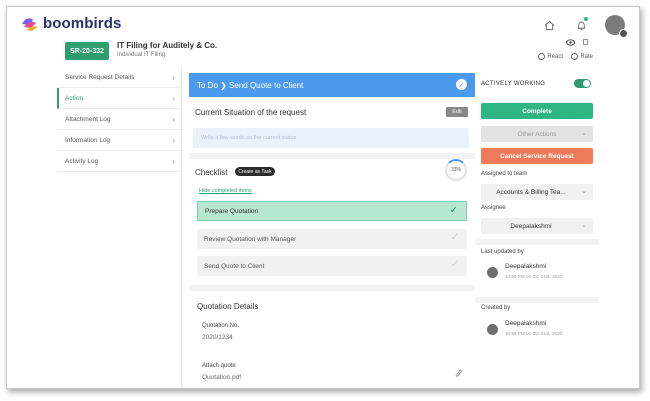  I want to click on paperclip-icon, so click(459, 375).